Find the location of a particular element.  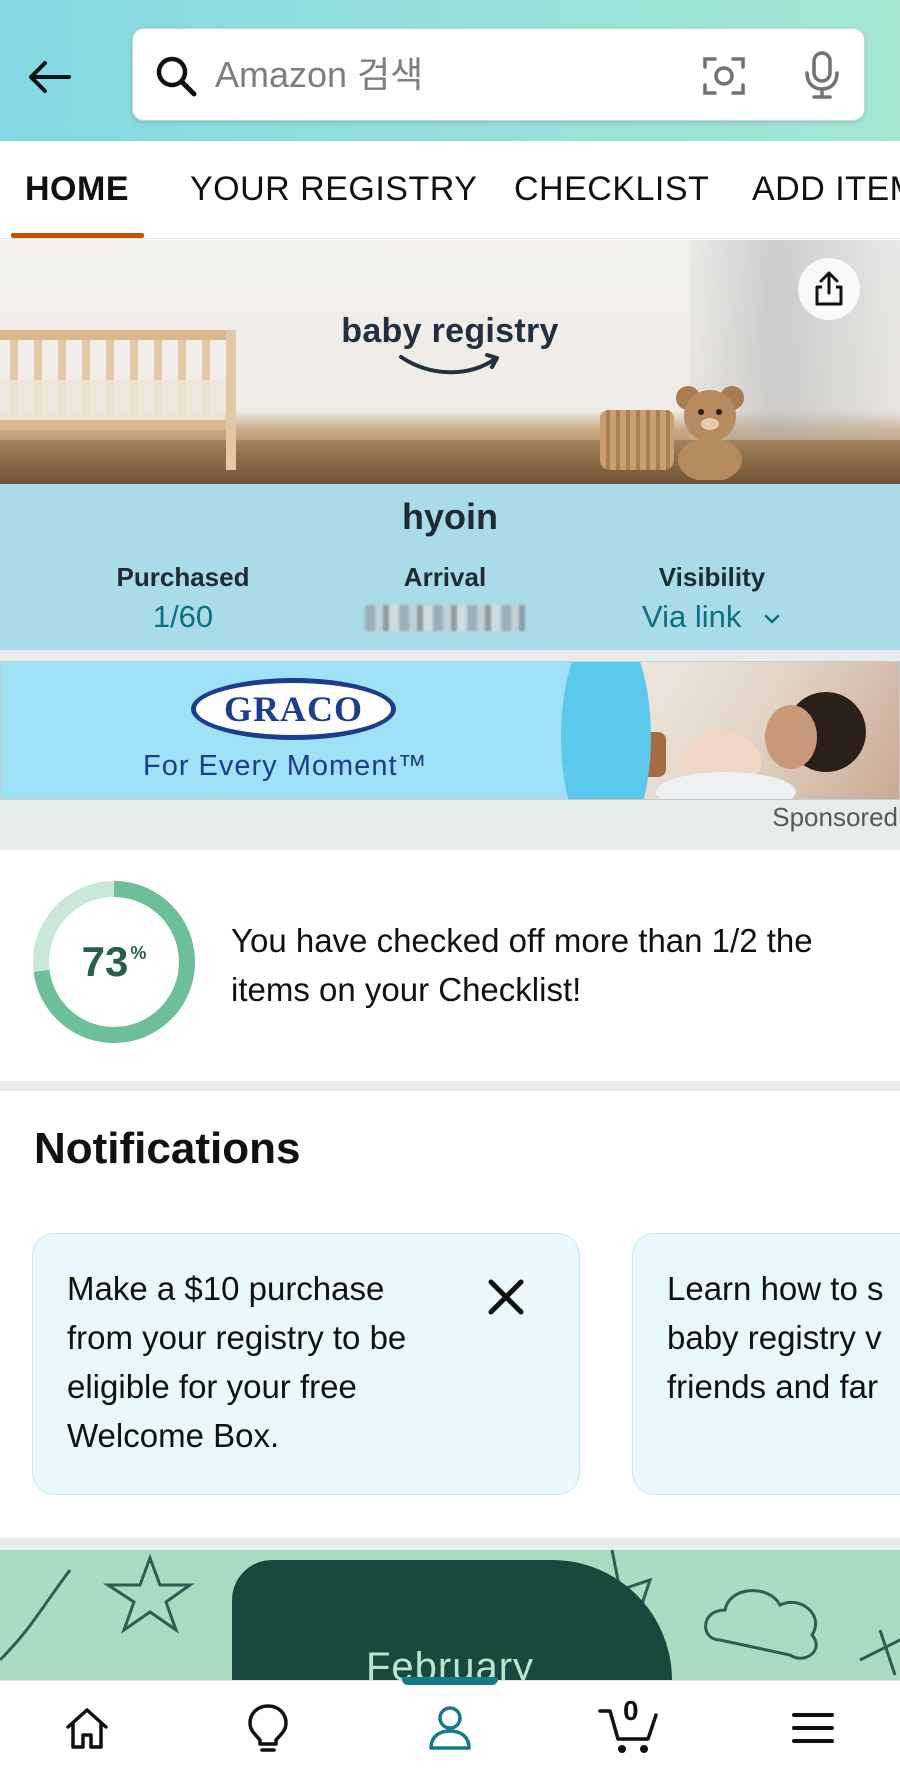

progress-percent: 73 % is located at coordinates (114, 962).